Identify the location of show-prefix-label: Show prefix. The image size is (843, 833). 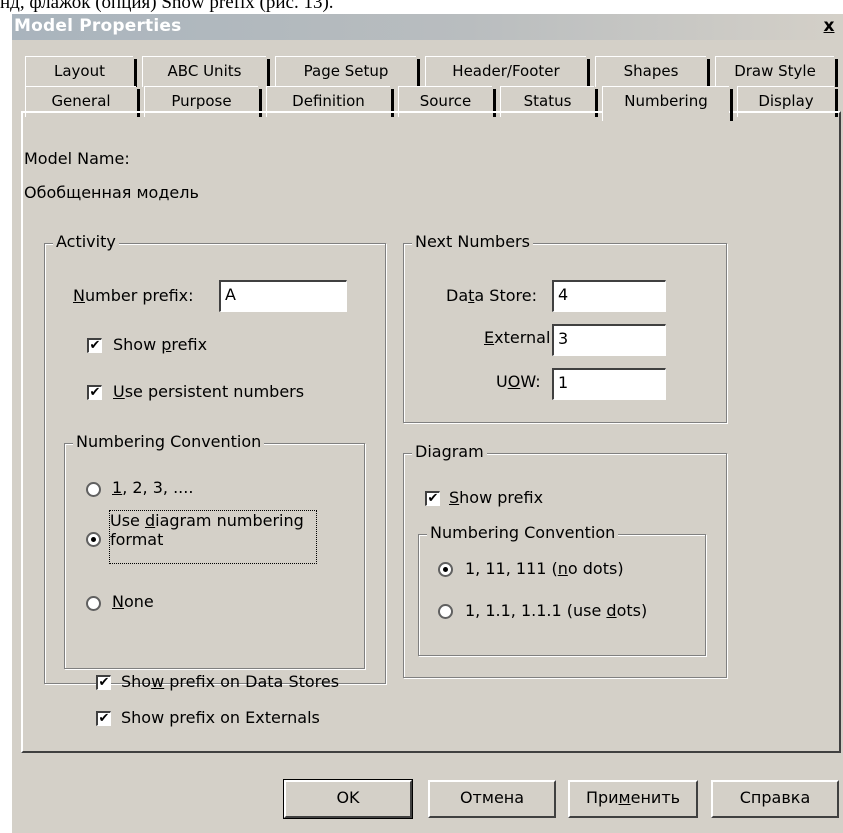
(160, 344).